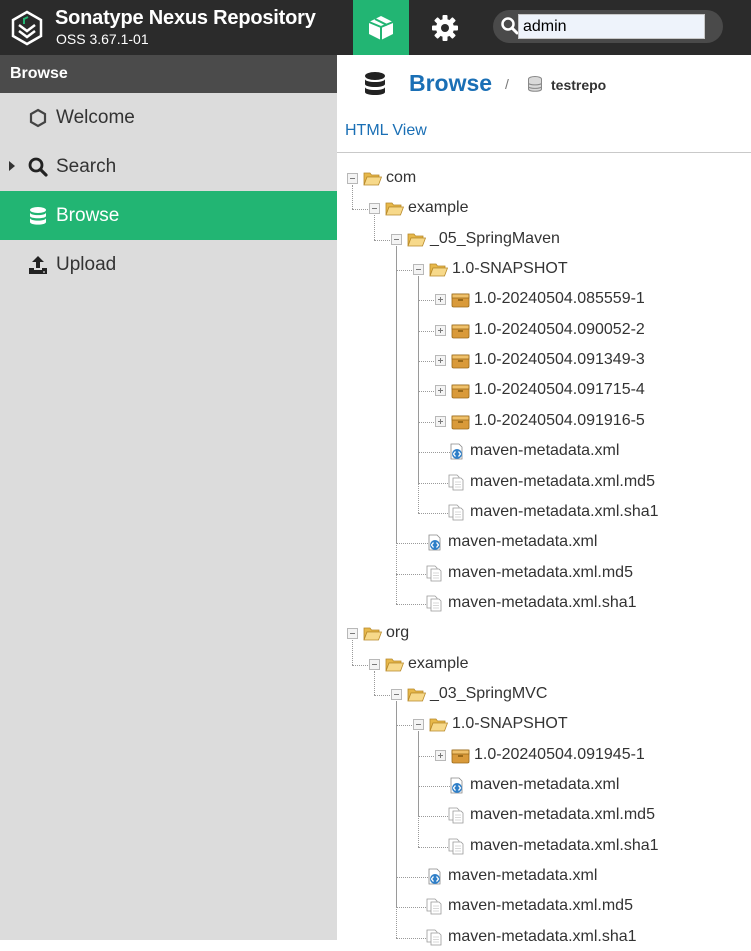 This screenshot has height=951, width=751. Describe the element at coordinates (495, 238) in the screenshot. I see `tree-node-label: _05_SpringMaven` at that location.